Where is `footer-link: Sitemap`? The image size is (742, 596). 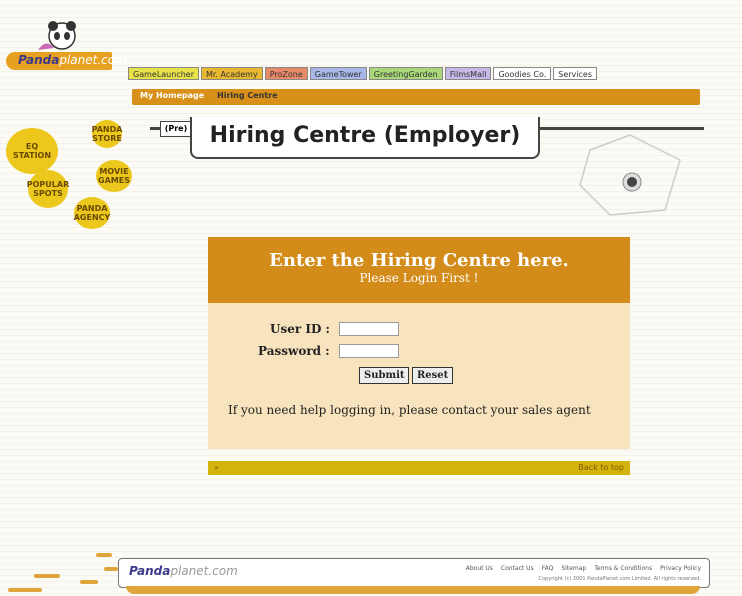 footer-link: Sitemap is located at coordinates (573, 568).